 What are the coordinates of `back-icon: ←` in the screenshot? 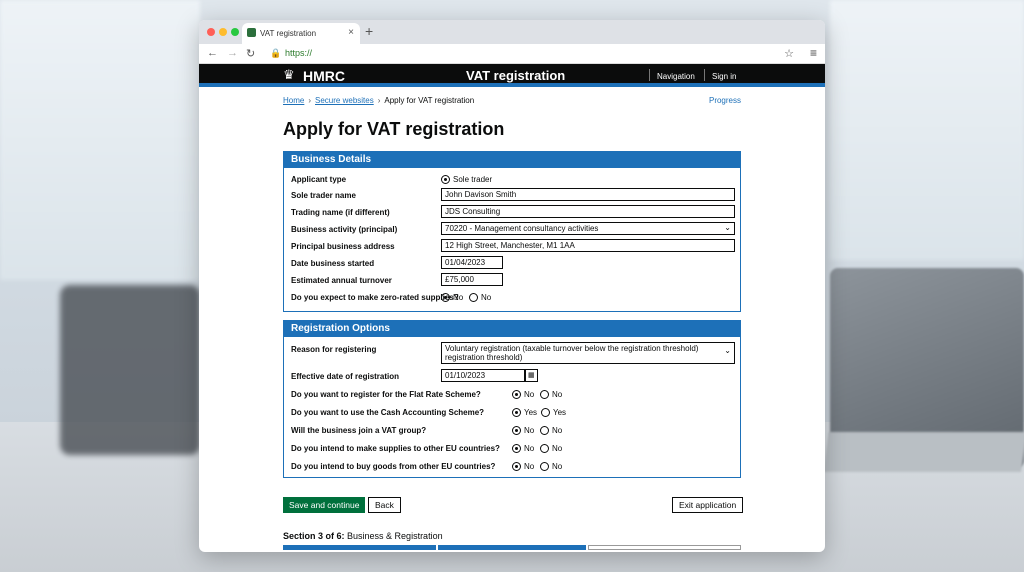 It's located at (212, 53).